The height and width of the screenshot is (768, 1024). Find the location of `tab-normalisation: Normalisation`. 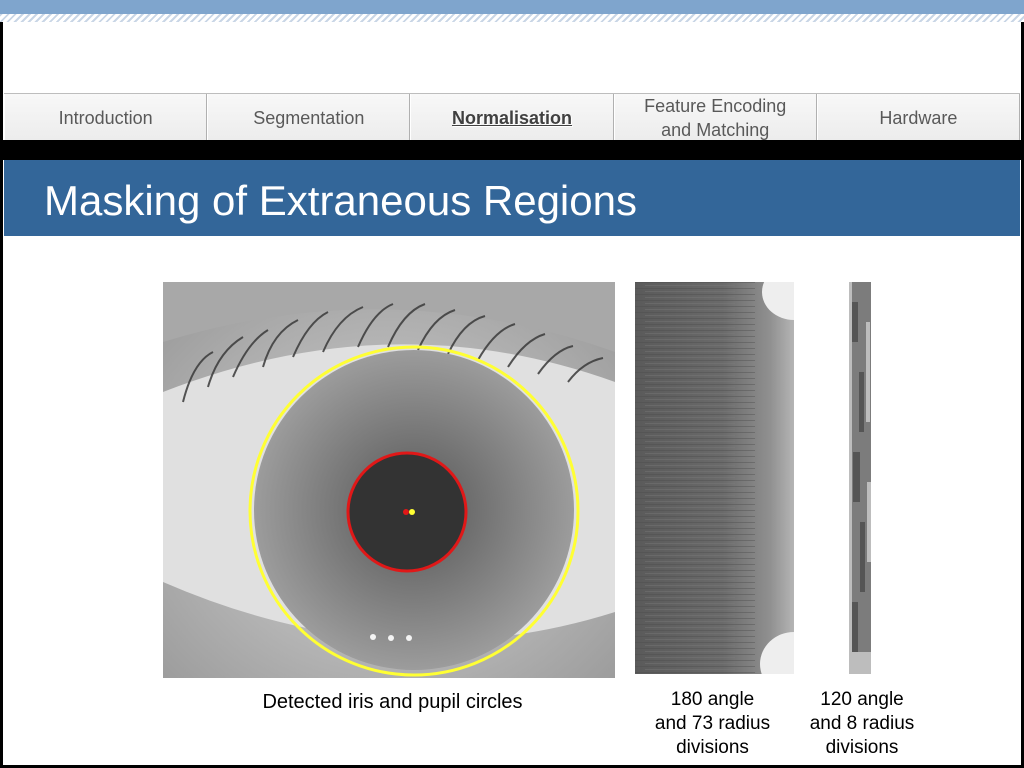

tab-normalisation: Normalisation is located at coordinates (512, 117).